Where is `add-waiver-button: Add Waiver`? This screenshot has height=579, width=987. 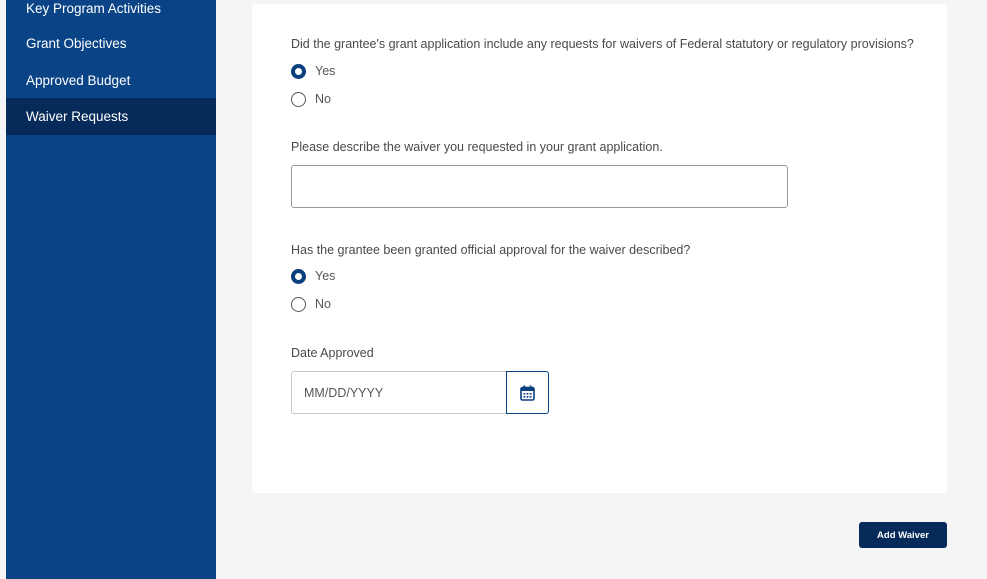
add-waiver-button: Add Waiver is located at coordinates (903, 535).